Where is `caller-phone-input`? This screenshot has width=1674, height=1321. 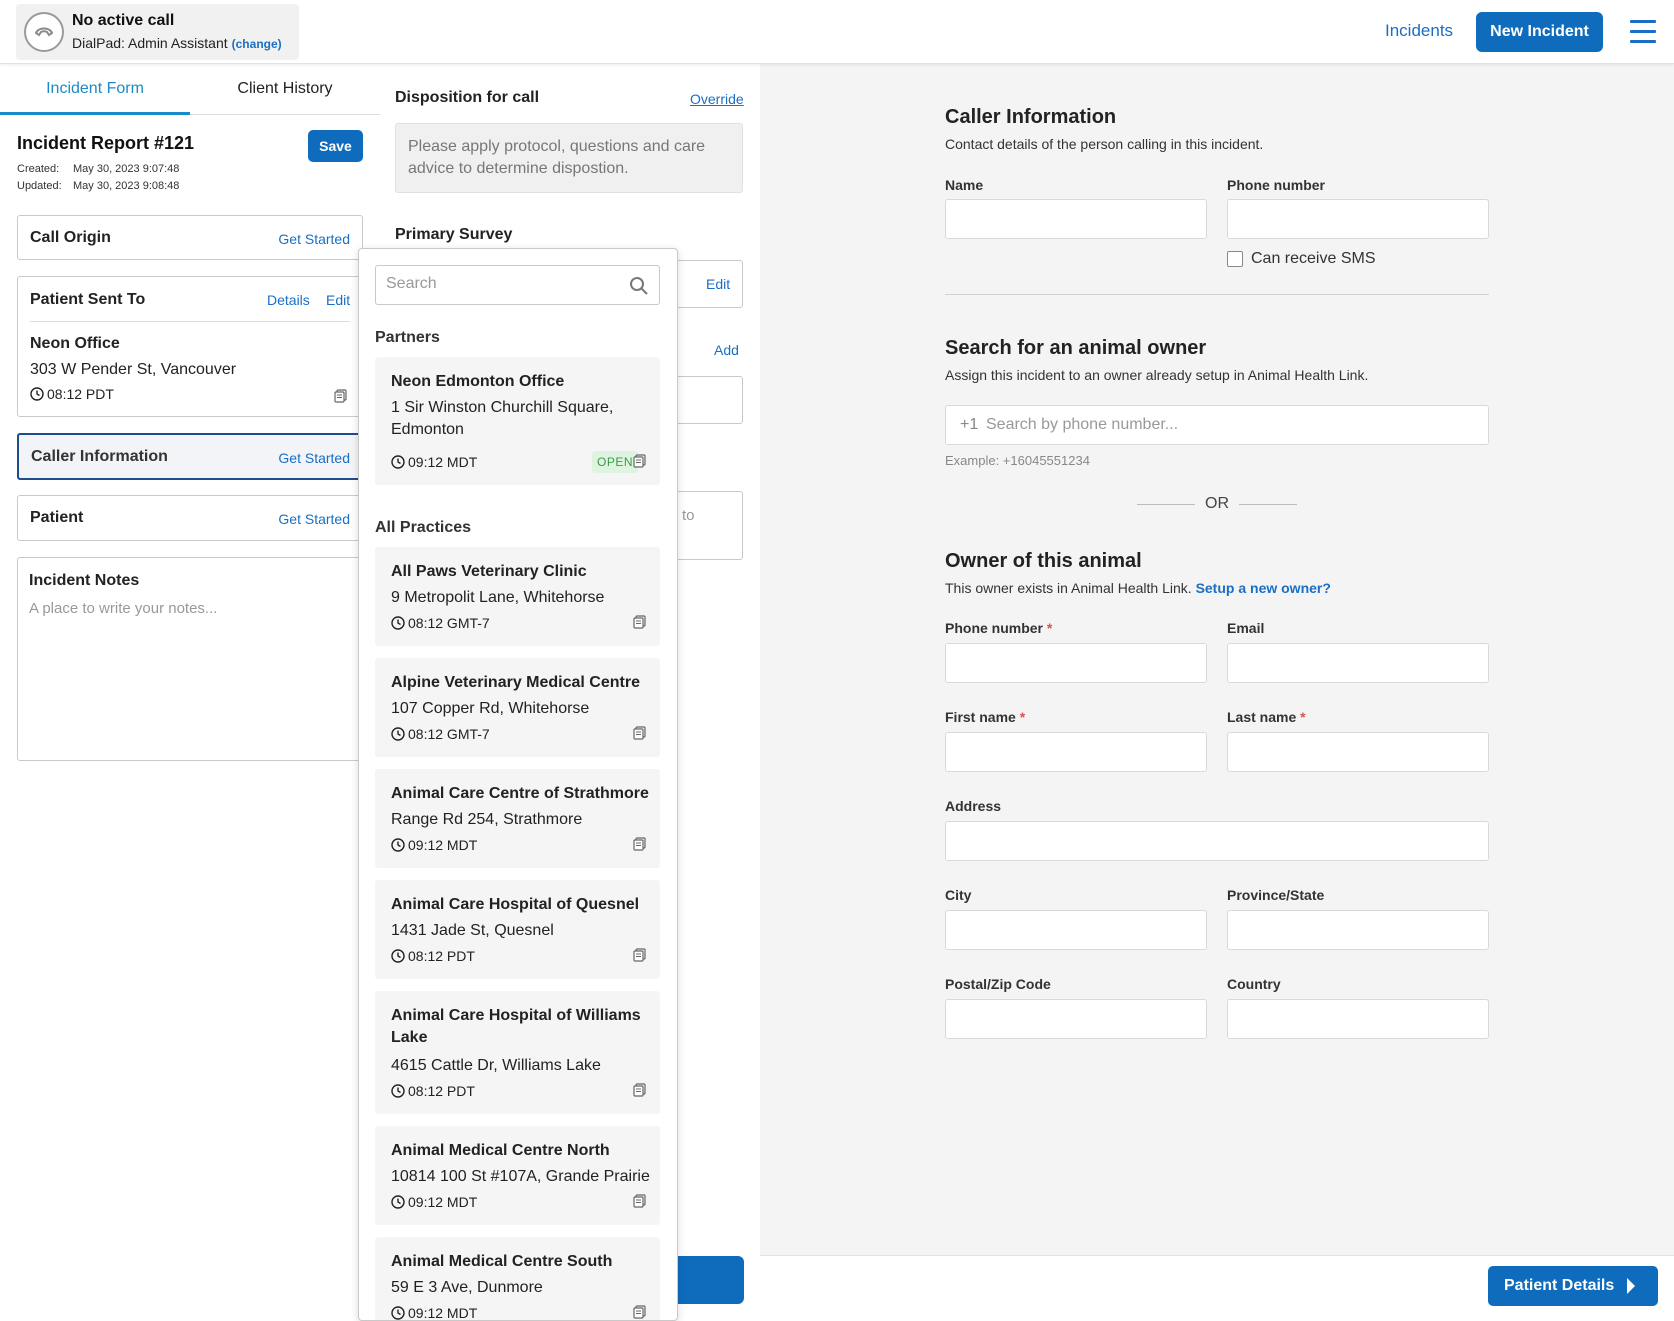
caller-phone-input is located at coordinates (1358, 219).